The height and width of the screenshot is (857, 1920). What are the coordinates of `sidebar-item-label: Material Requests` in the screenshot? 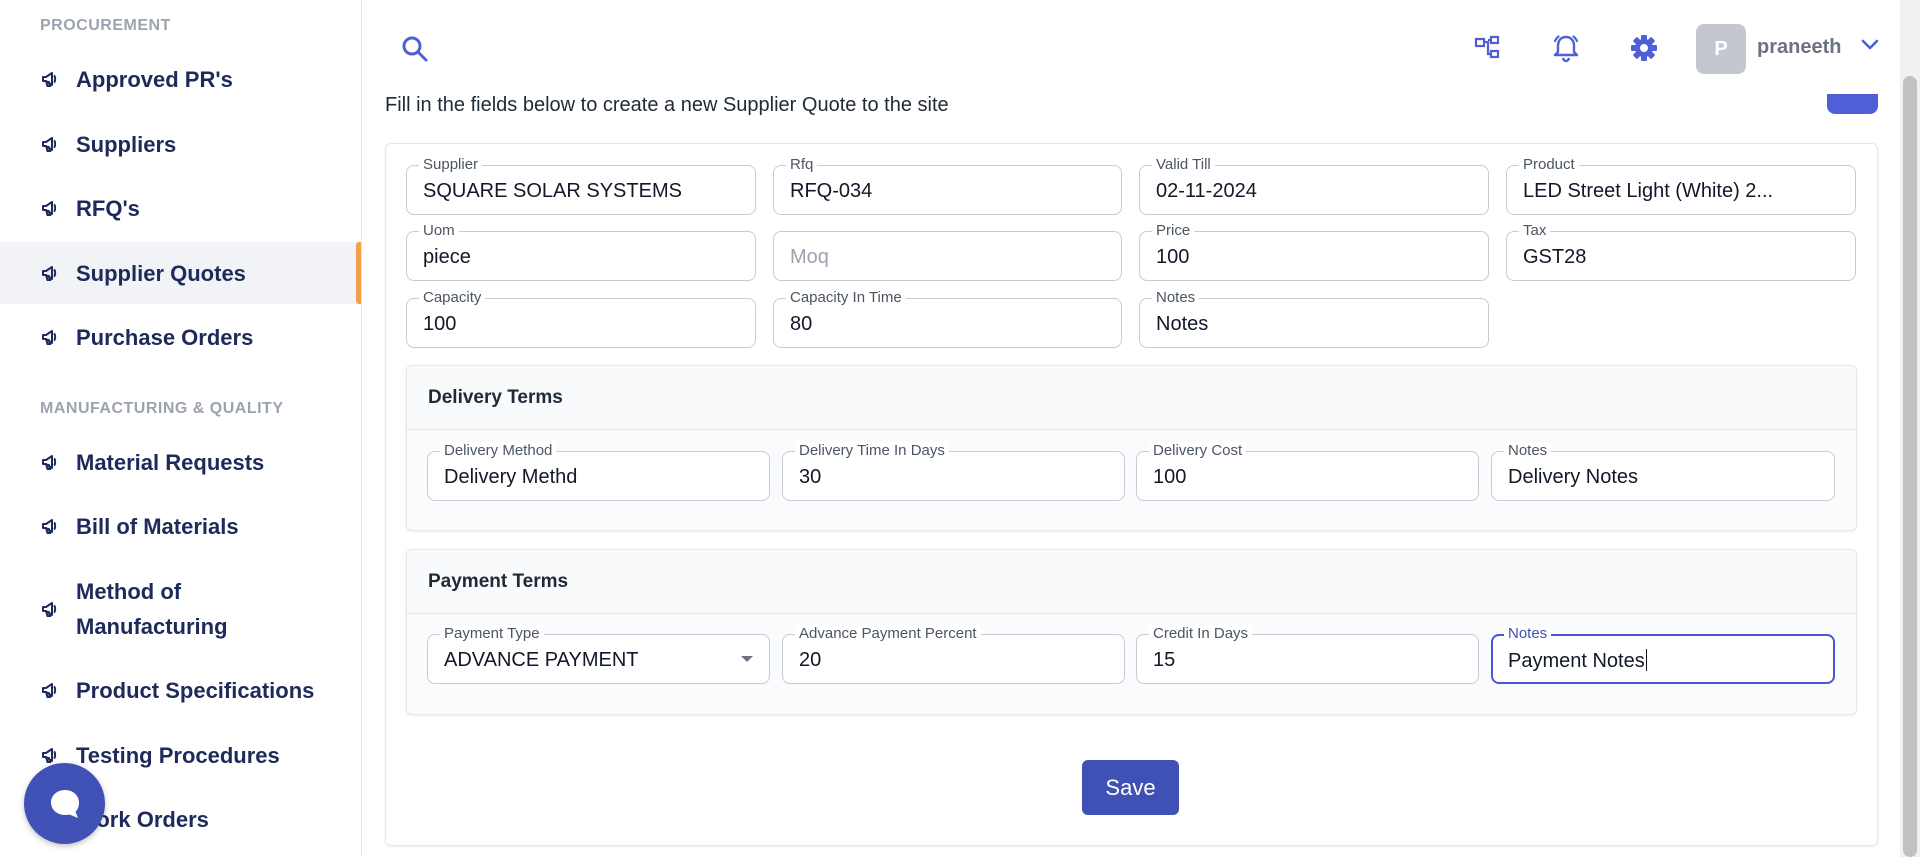 It's located at (170, 462).